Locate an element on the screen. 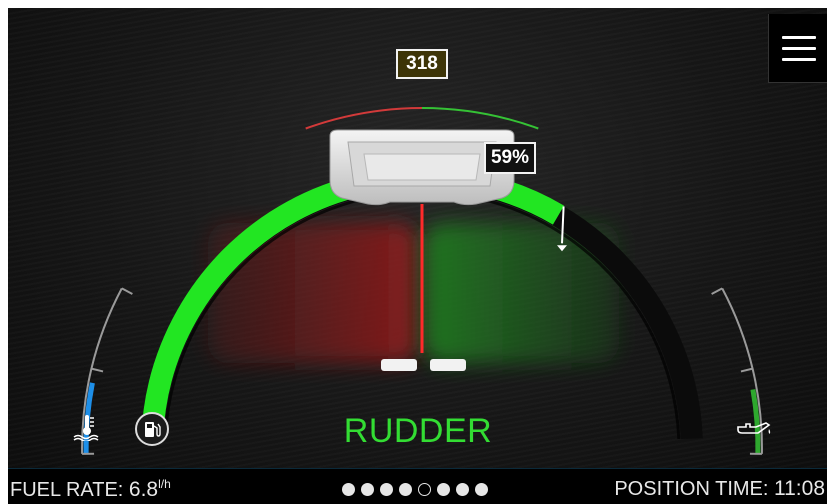  rudder-percent-badge: 59% is located at coordinates (510, 158).